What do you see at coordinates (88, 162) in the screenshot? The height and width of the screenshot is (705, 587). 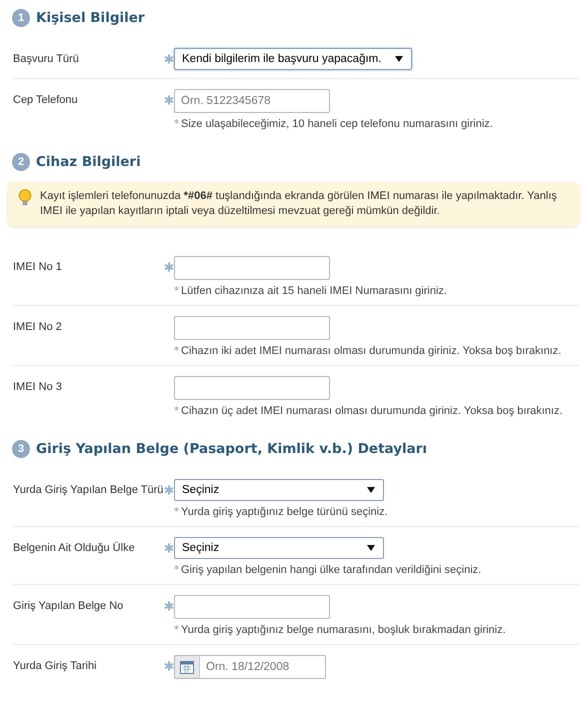 I see `section-title: Cihaz Bilgileri` at bounding box center [88, 162].